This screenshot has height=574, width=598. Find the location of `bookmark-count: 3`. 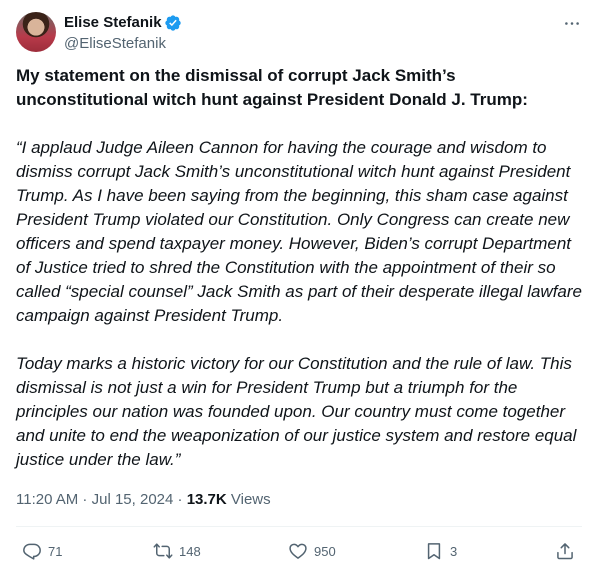

bookmark-count: 3 is located at coordinates (454, 551).